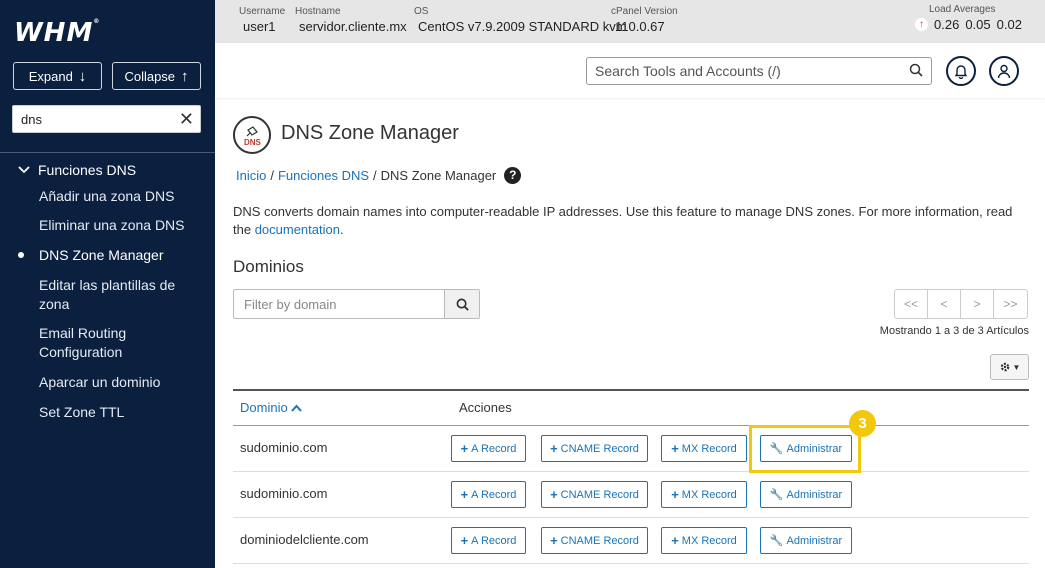 This screenshot has height=568, width=1045. I want to click on expand-label: Expand, so click(50, 76).